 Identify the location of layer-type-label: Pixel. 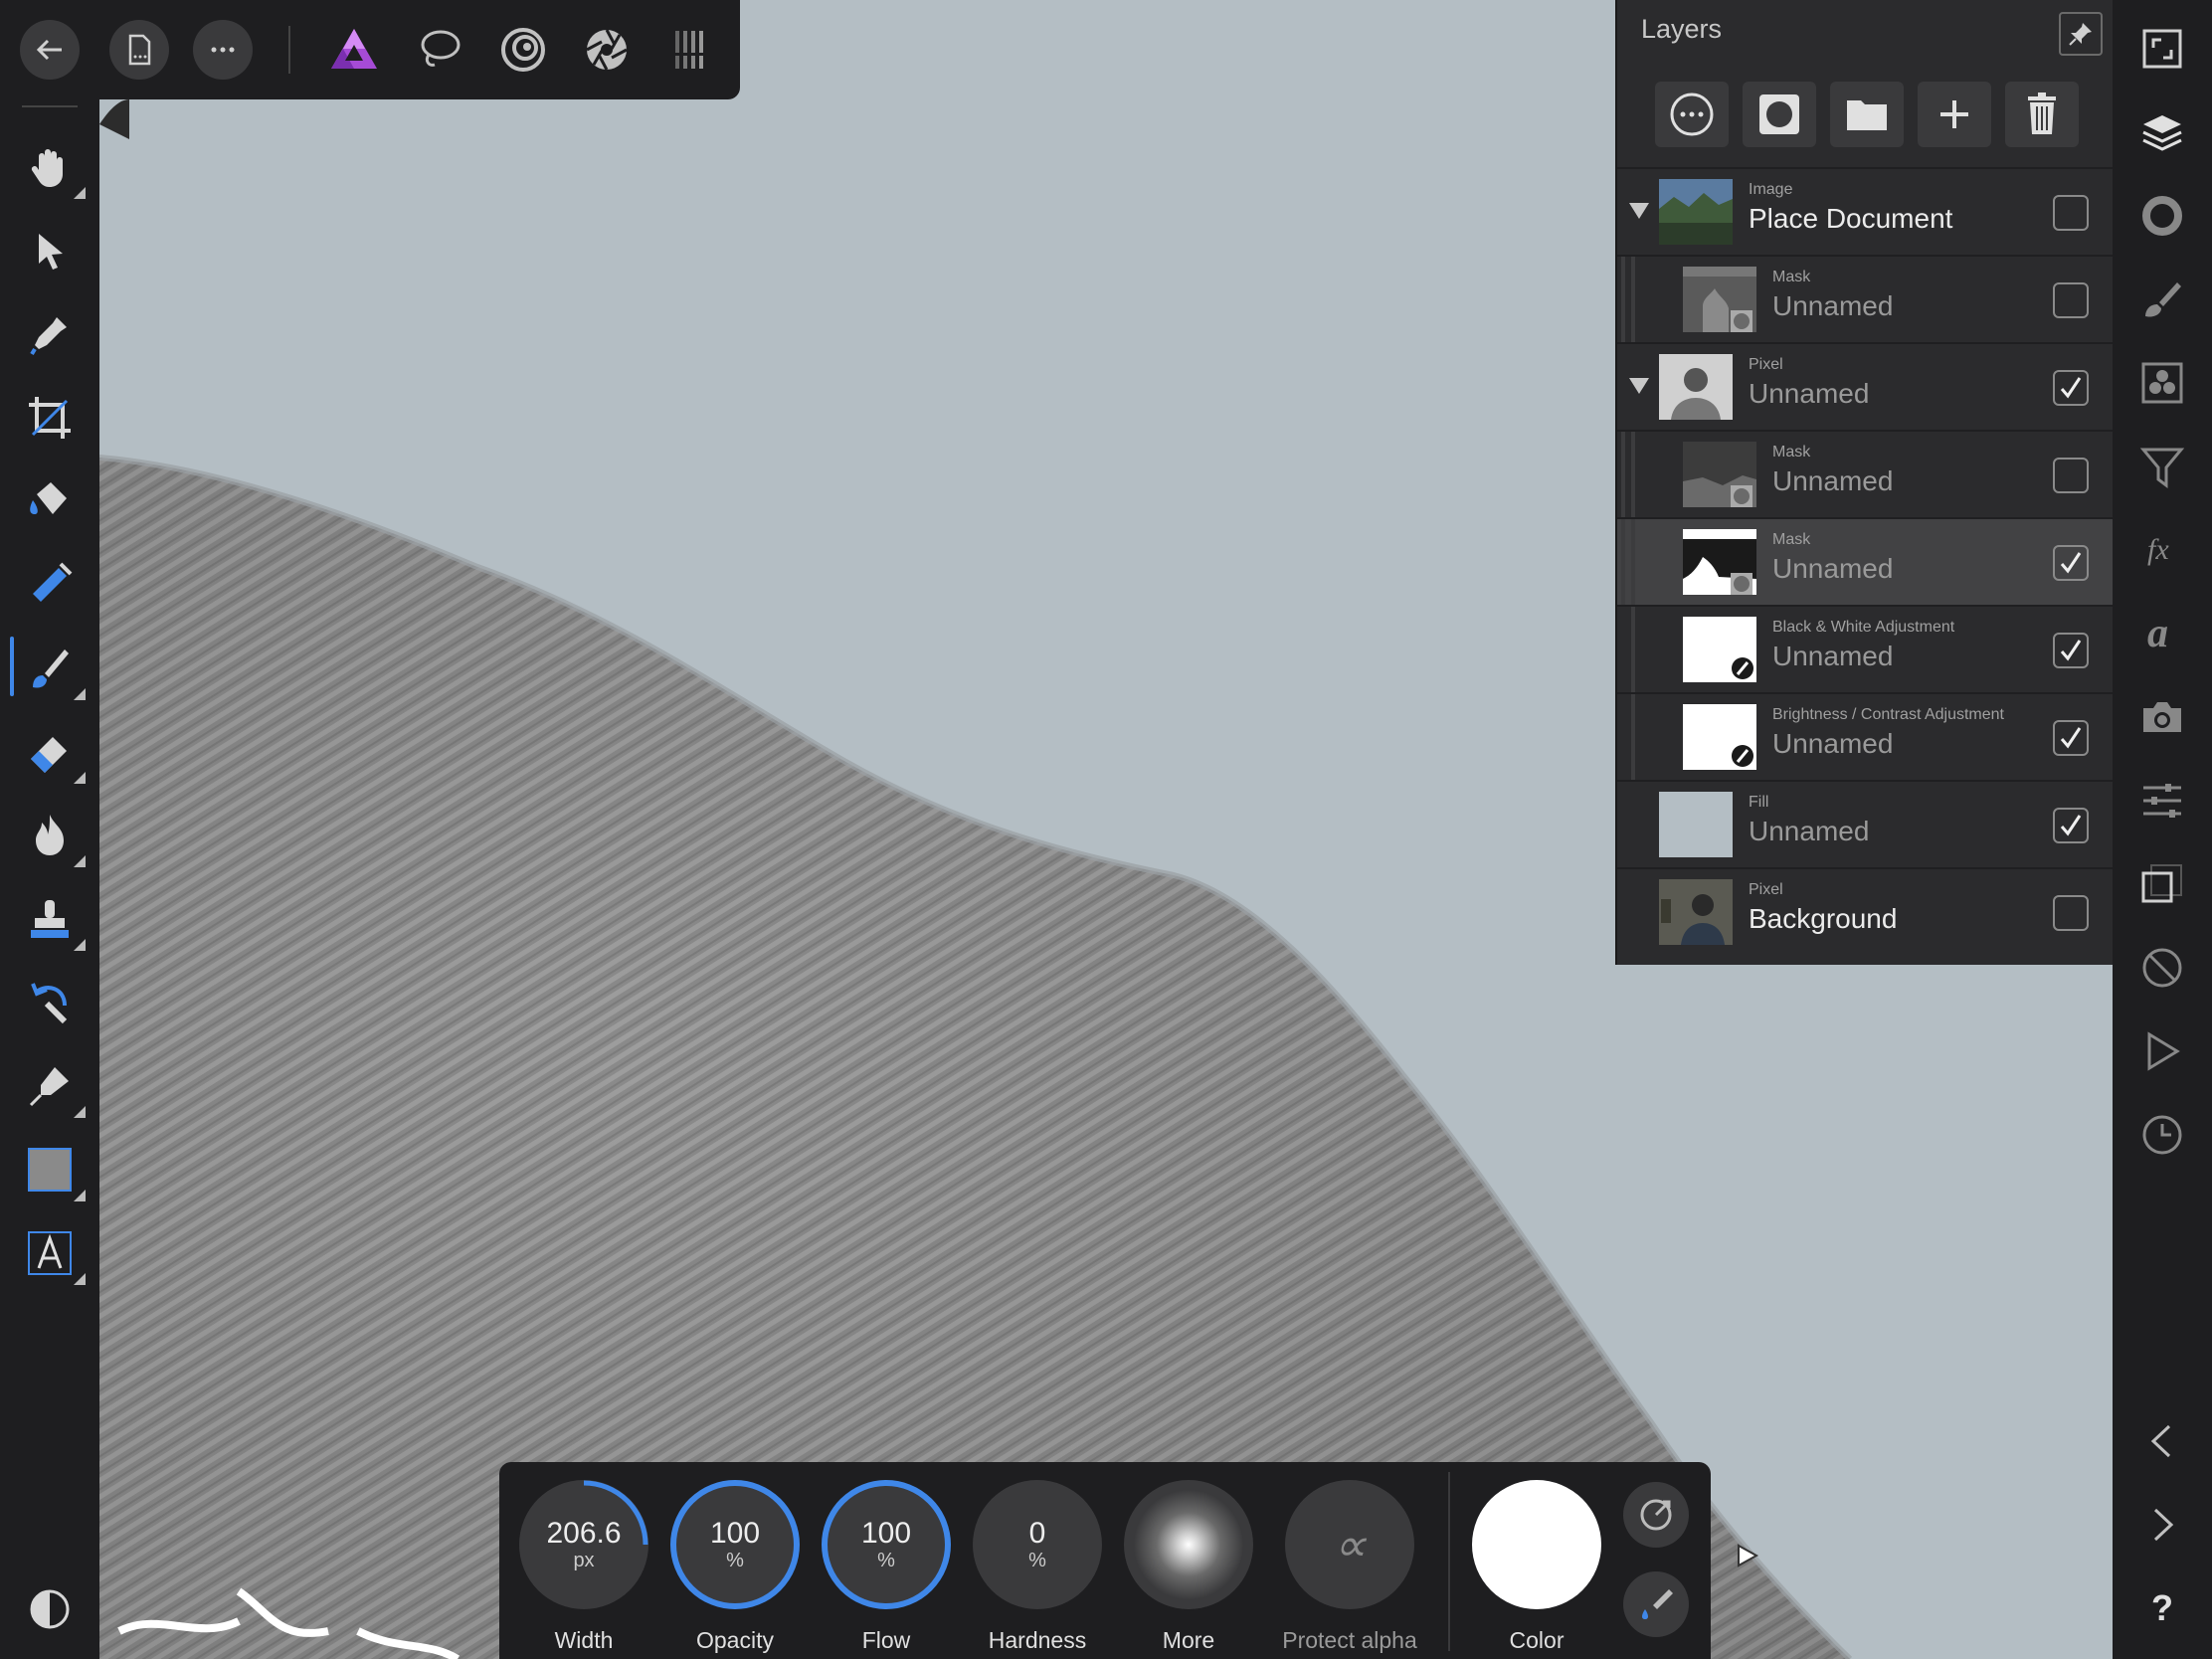
(1766, 889).